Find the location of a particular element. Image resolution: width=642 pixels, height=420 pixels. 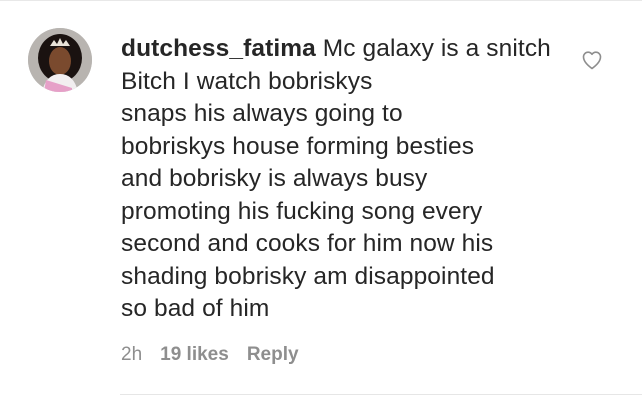

bottom-divider is located at coordinates (381, 394).